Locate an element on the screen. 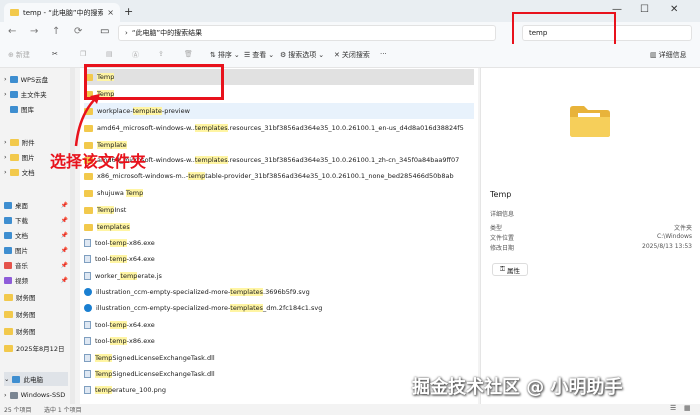  file-row: worker_temperate.js is located at coordinates (279, 276).